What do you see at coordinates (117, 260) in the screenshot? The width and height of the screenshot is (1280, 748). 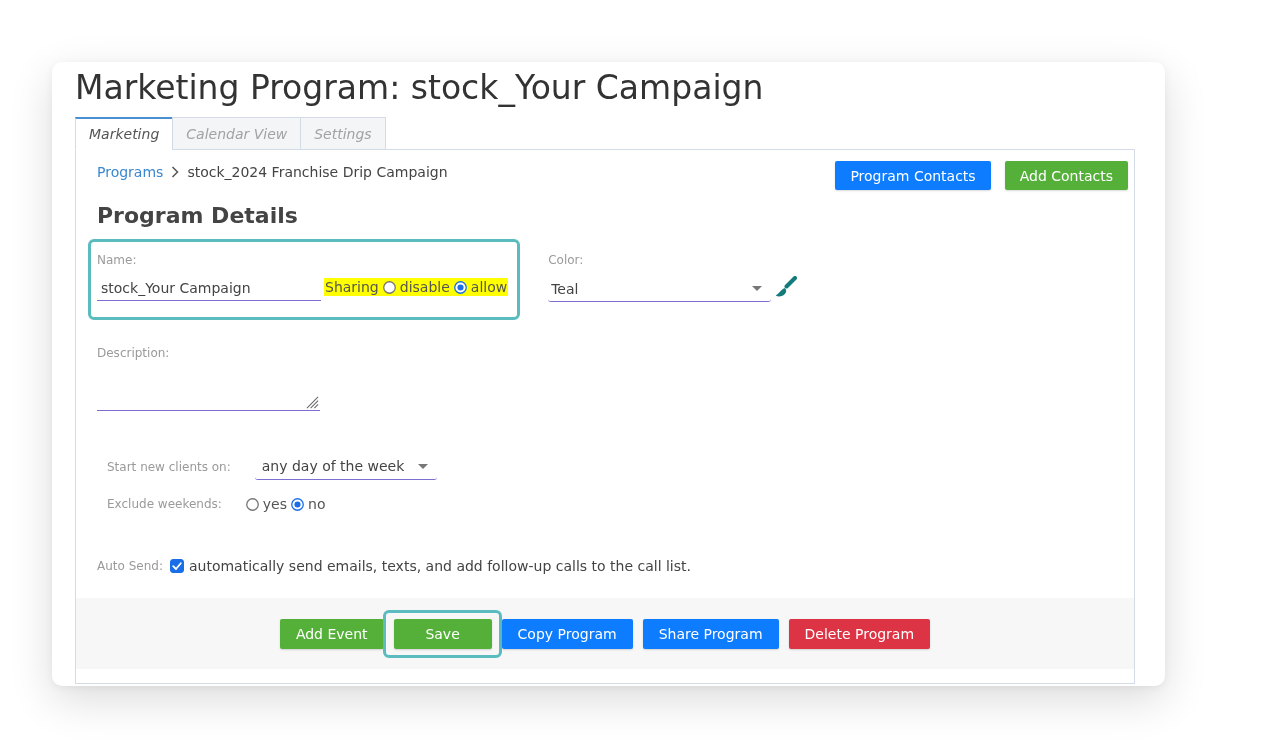 I see `field-label: Name:` at bounding box center [117, 260].